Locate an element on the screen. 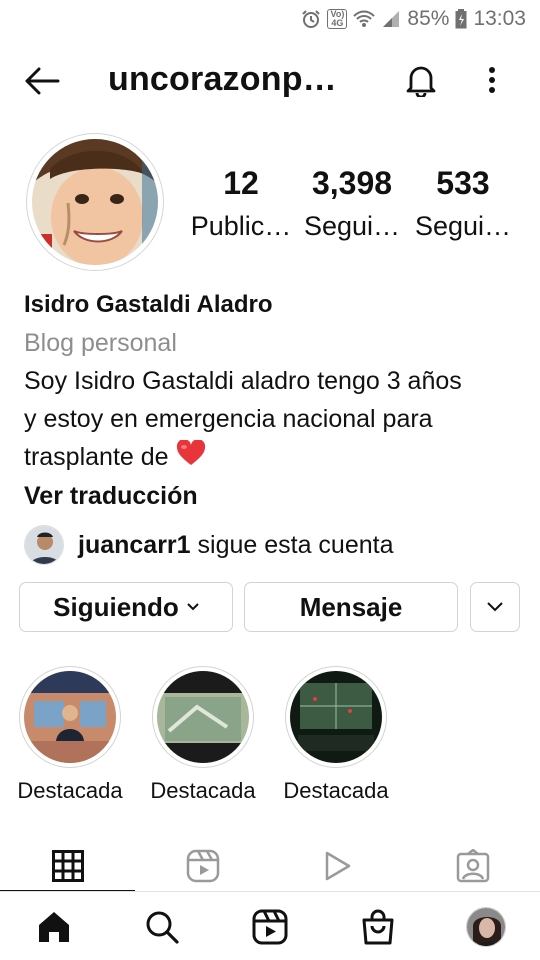  shop-icon is located at coordinates (378, 927).